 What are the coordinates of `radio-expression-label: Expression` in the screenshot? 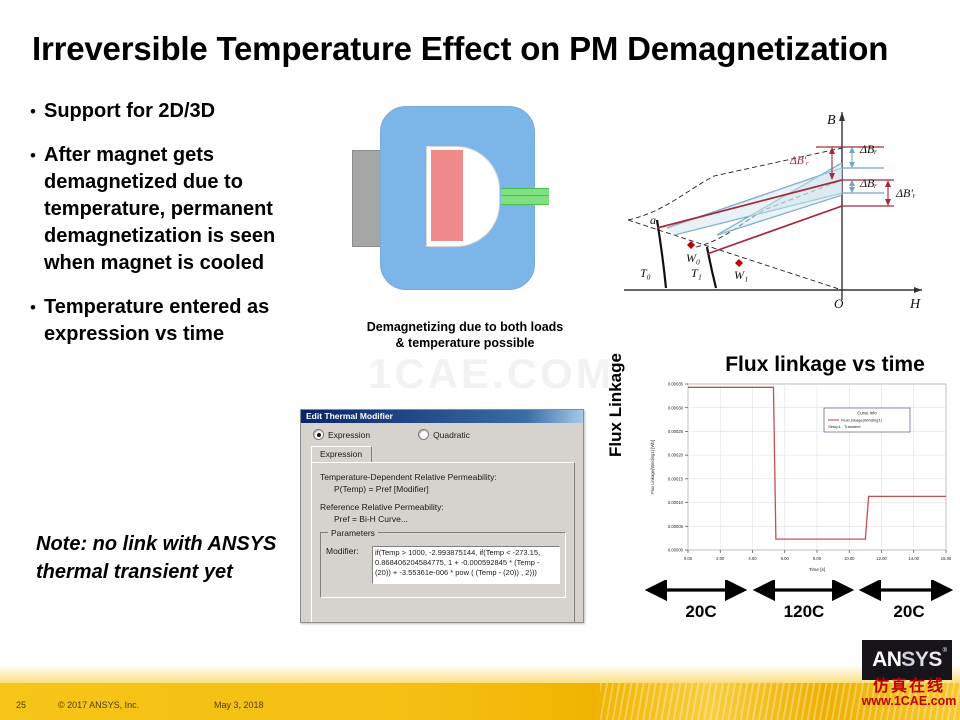 It's located at (349, 435).